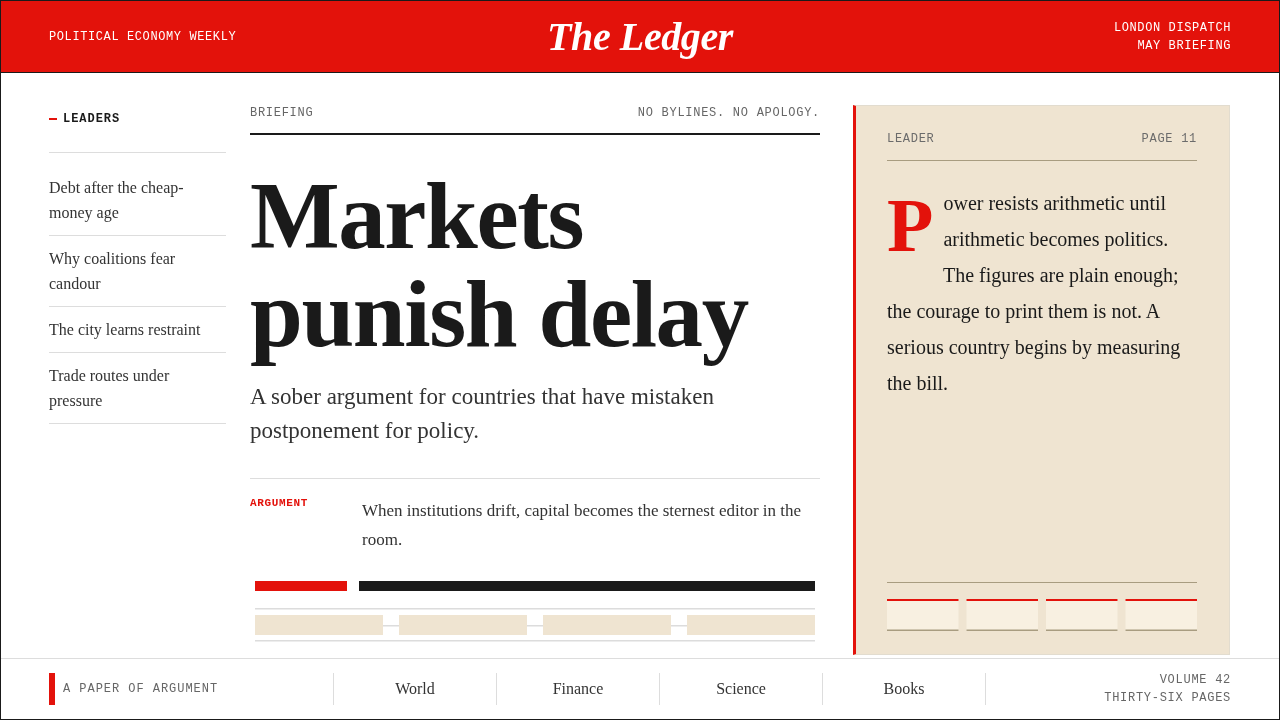 The height and width of the screenshot is (720, 1280). What do you see at coordinates (415, 689) in the screenshot?
I see `nav-link: World` at bounding box center [415, 689].